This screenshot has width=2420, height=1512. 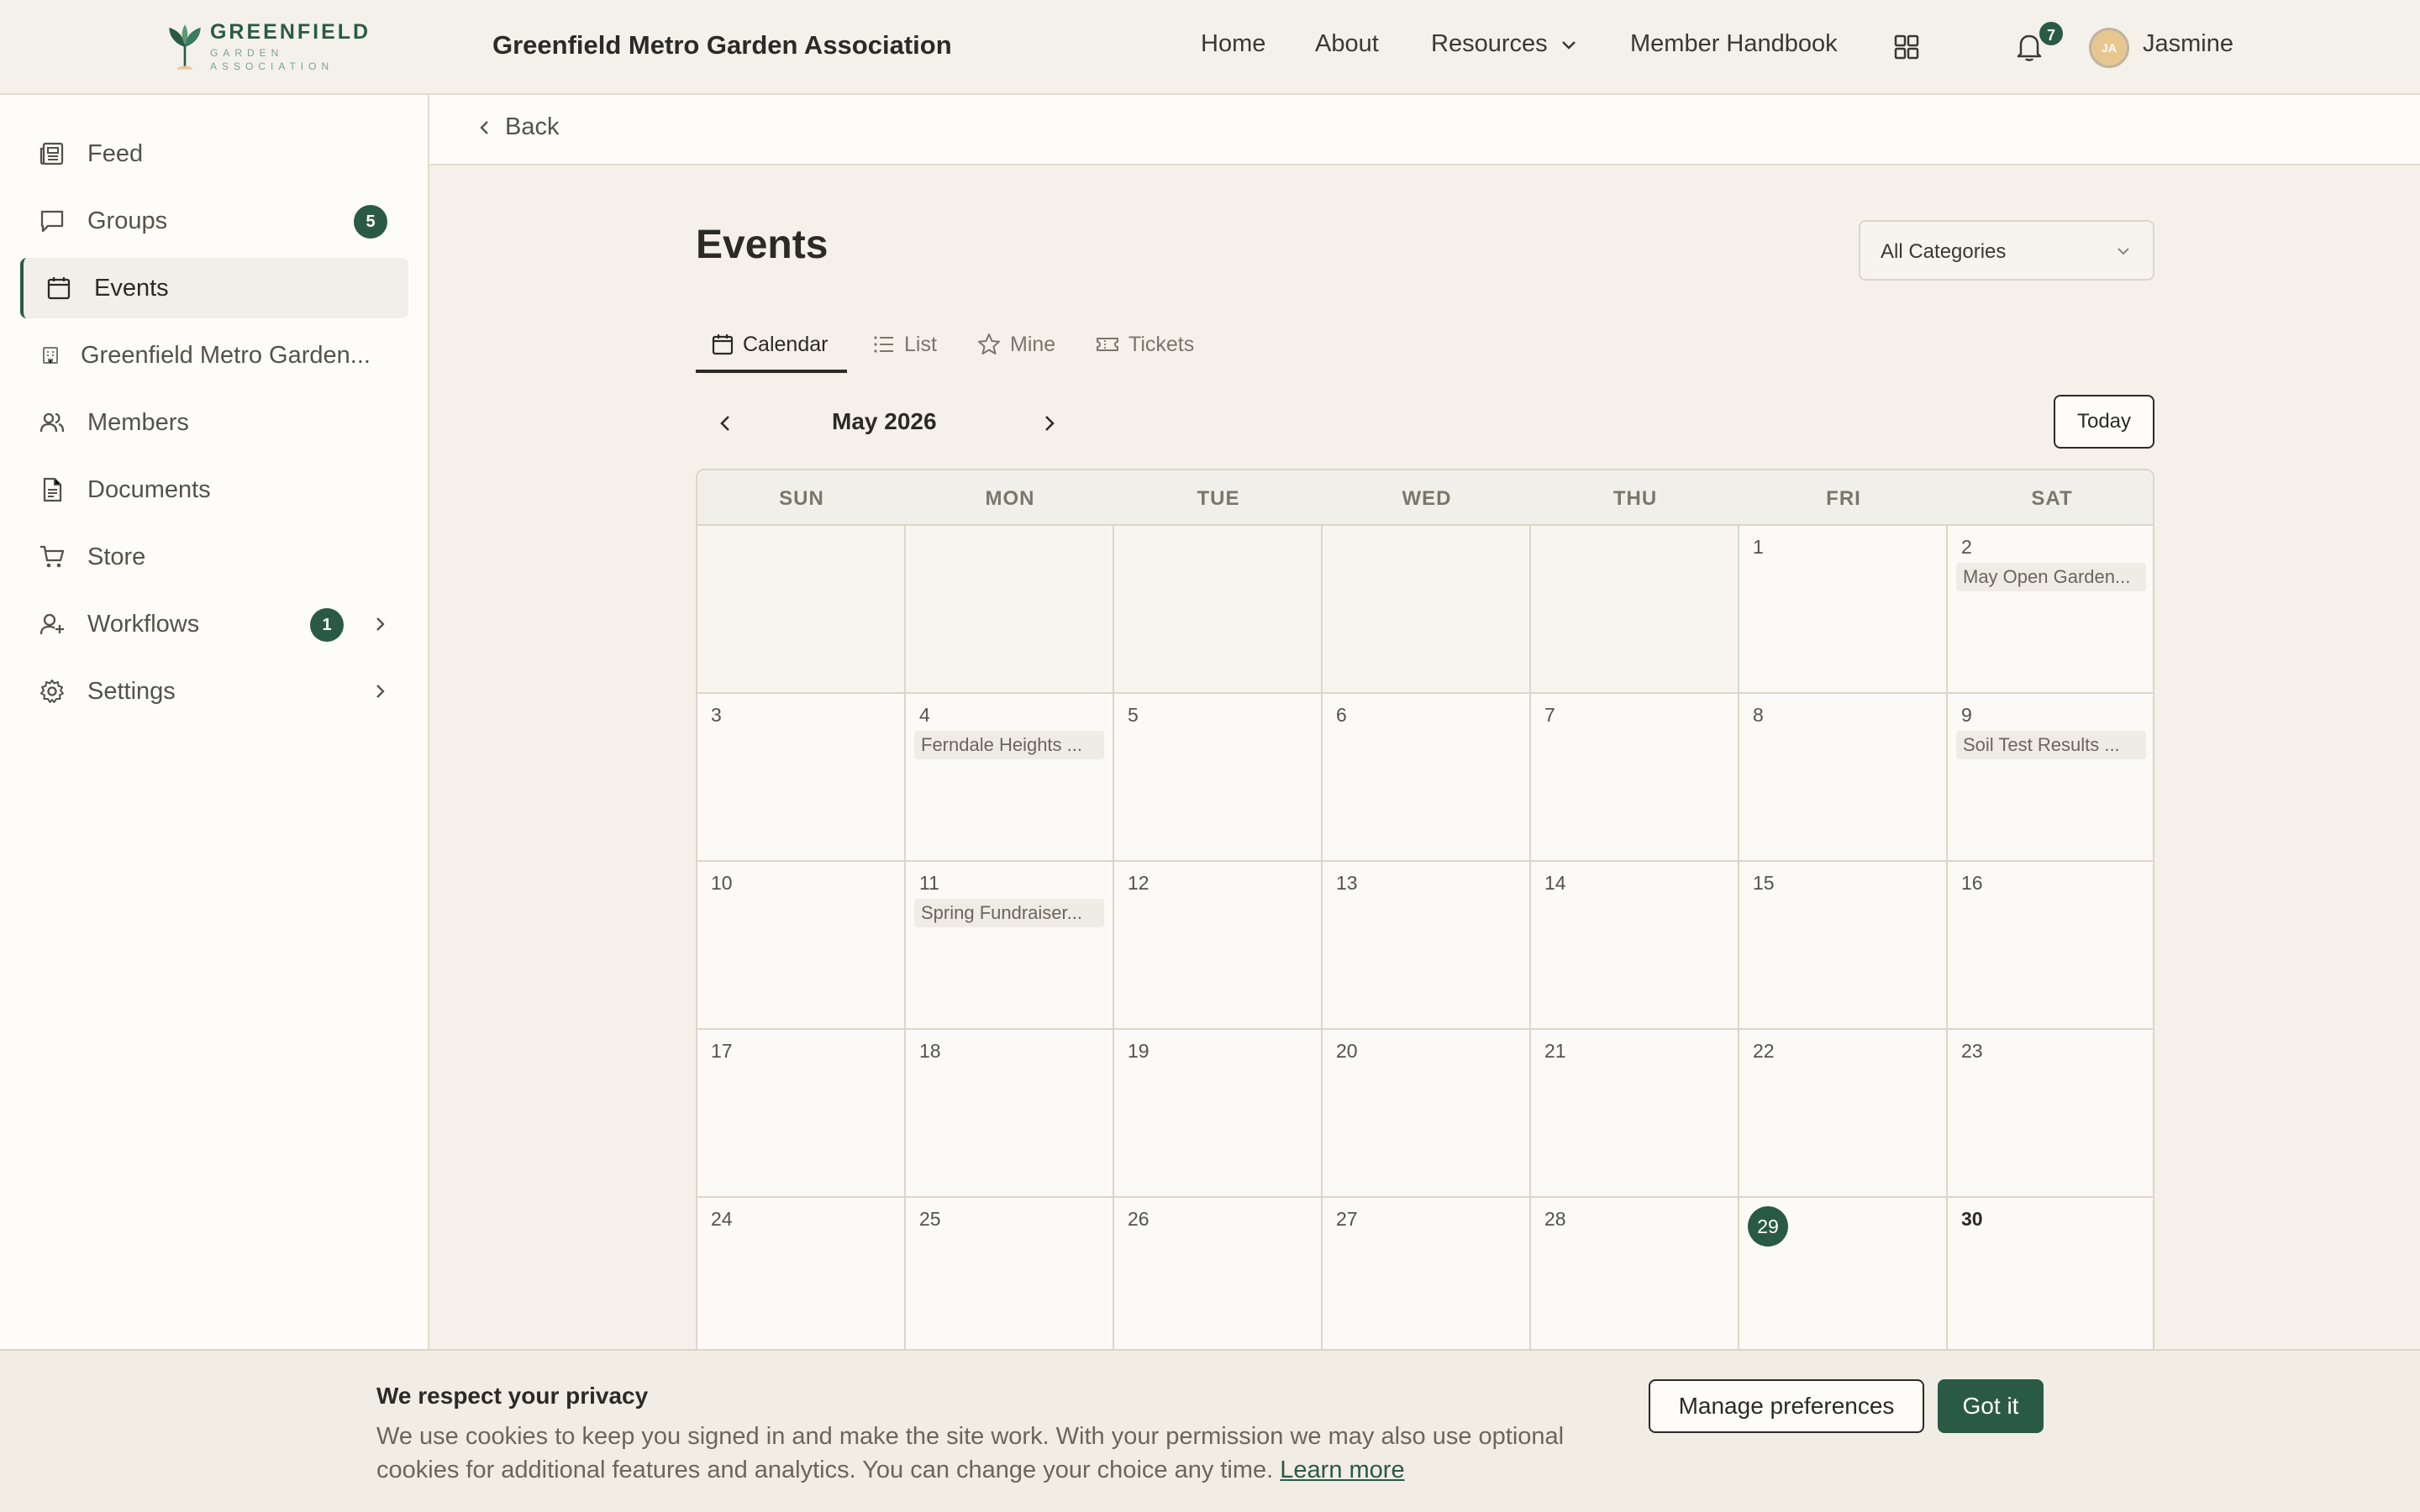 What do you see at coordinates (1144, 344) in the screenshot?
I see `tab-tickets: Tickets` at bounding box center [1144, 344].